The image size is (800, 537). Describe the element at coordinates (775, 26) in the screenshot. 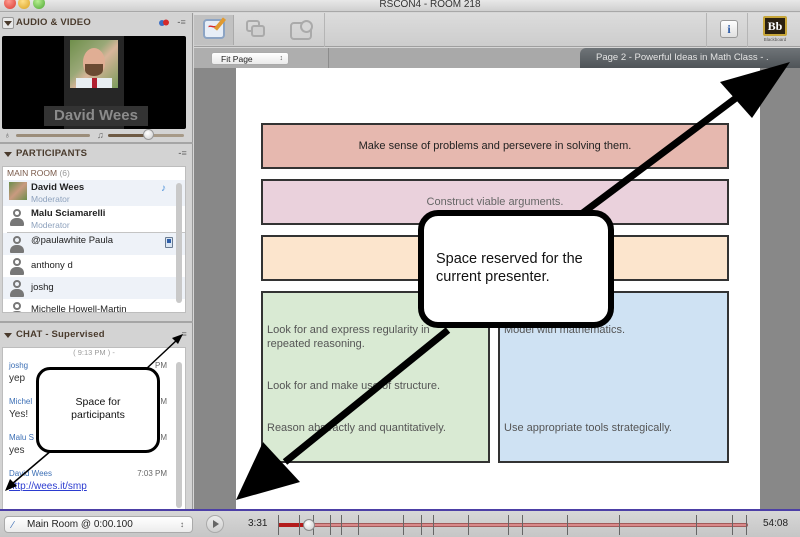

I see `blackboard-logo: Bb` at that location.